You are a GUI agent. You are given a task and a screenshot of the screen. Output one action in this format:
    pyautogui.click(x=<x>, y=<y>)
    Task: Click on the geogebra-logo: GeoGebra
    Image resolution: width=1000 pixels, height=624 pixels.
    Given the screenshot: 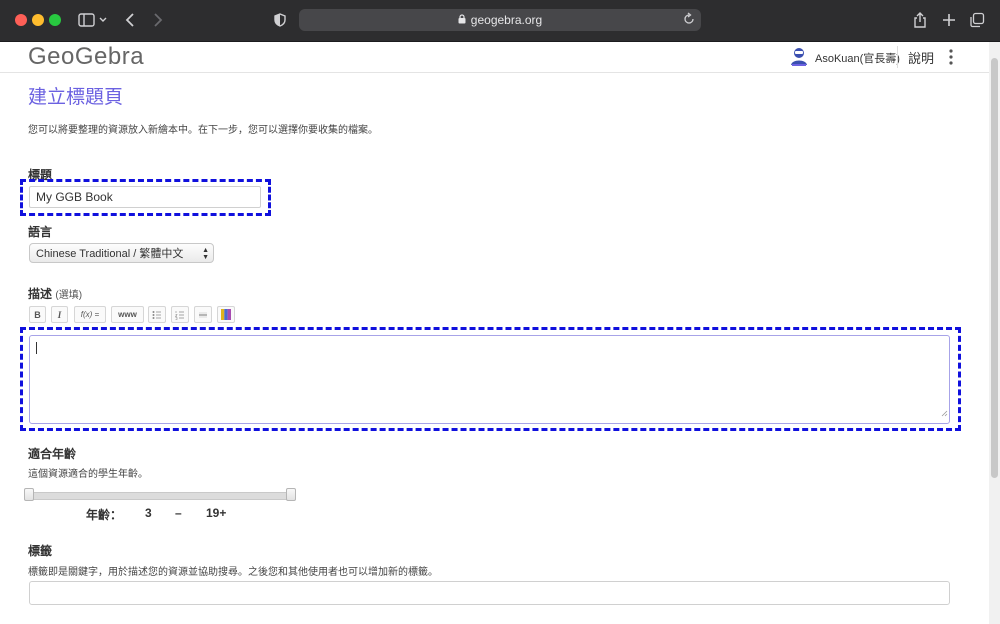 What is the action you would take?
    pyautogui.click(x=86, y=57)
    